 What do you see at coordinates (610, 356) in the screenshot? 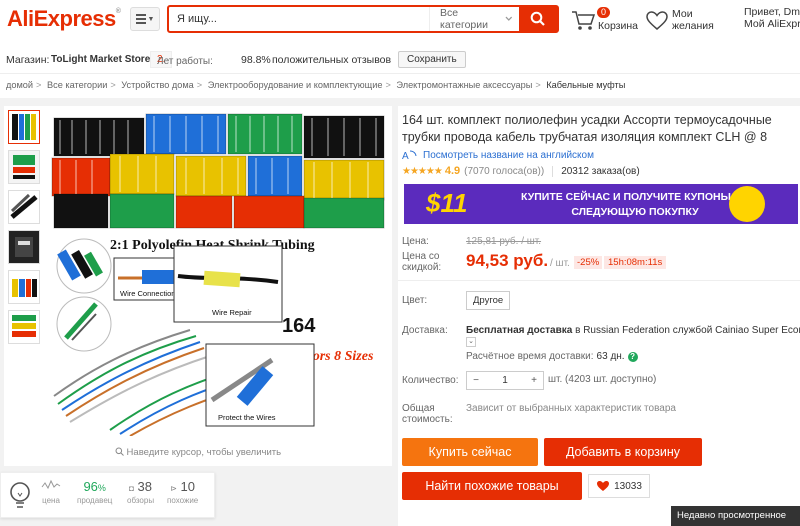
I see `delivery-days: 63 дн.` at bounding box center [610, 356].